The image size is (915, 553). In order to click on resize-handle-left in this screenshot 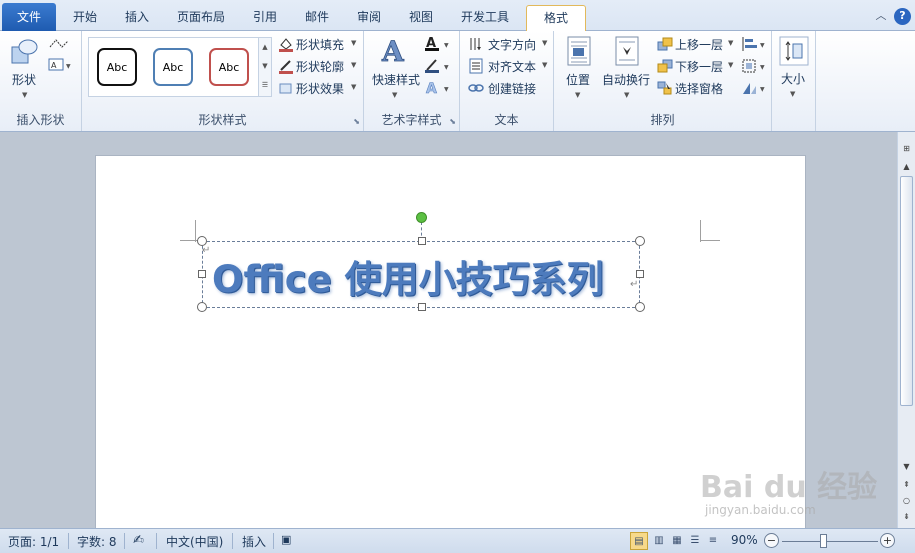, I will do `click(202, 274)`.